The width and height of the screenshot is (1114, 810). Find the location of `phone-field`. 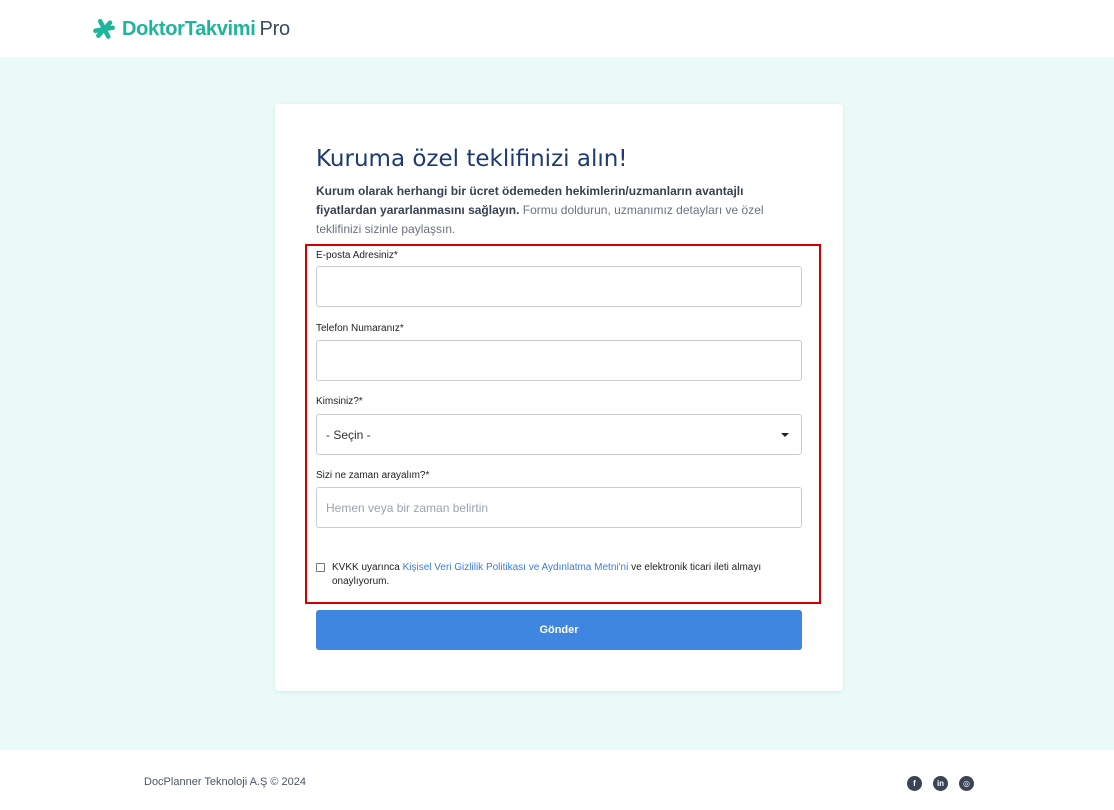

phone-field is located at coordinates (559, 360).